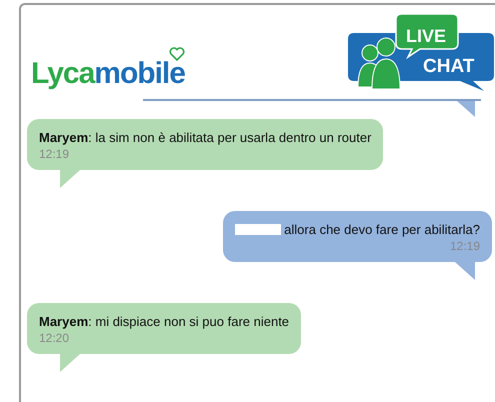 The image size is (495, 402). Describe the element at coordinates (54, 338) in the screenshot. I see `message-time: 12:20` at that location.